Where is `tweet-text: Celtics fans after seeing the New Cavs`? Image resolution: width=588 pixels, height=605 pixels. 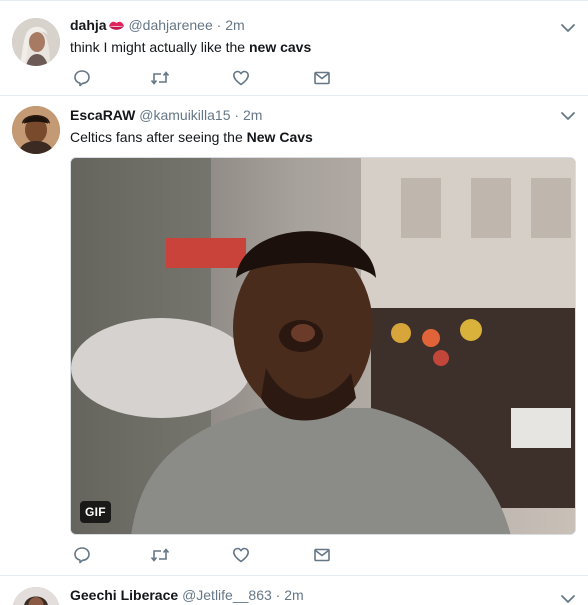 tweet-text: Celtics fans after seeing the New Cavs is located at coordinates (191, 137).